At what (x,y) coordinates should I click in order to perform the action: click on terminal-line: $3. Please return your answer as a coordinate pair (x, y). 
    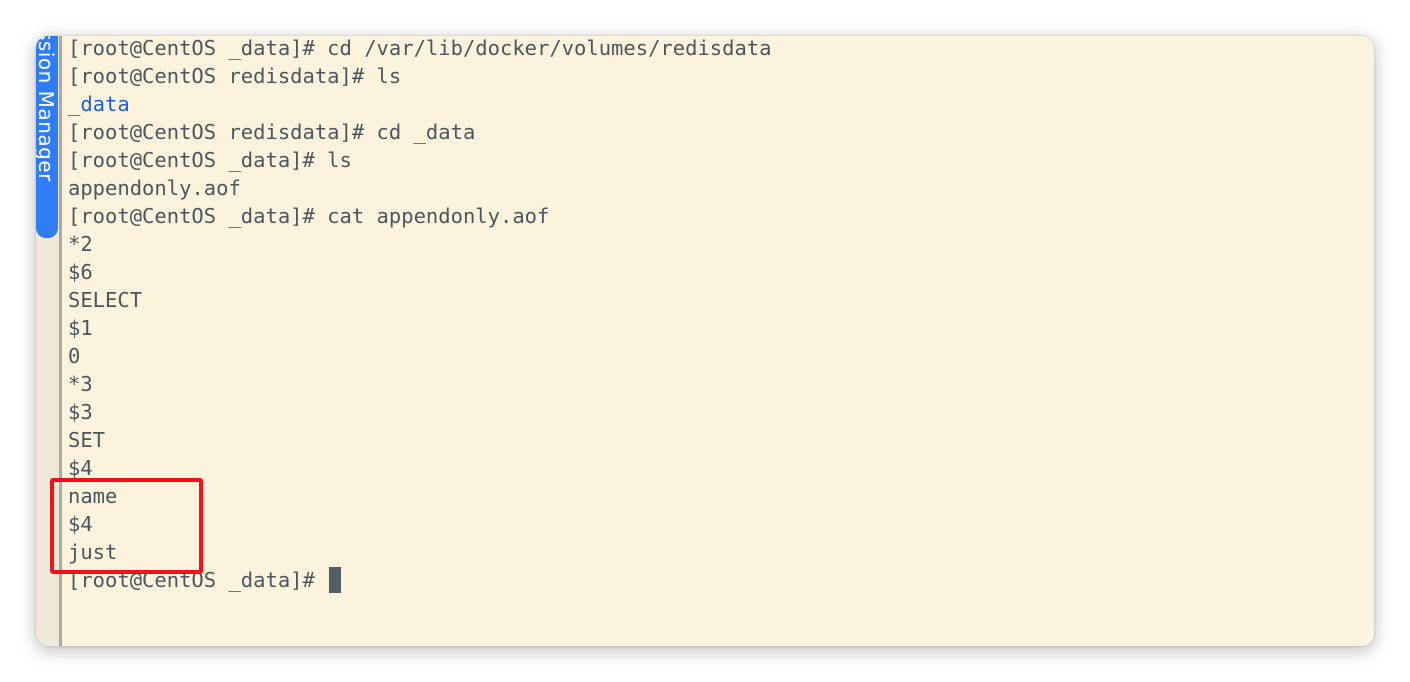
    Looking at the image, I should click on (80, 412).